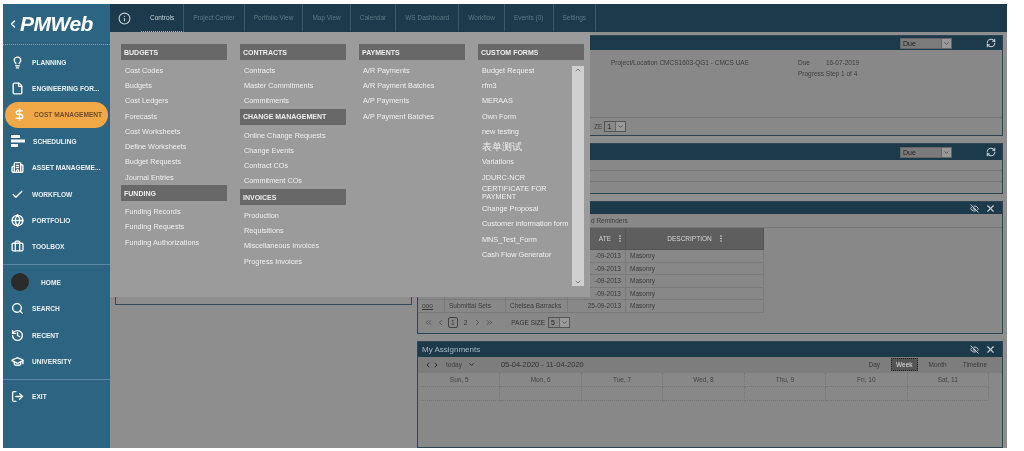 The height and width of the screenshot is (451, 1024). What do you see at coordinates (17, 361) in the screenshot?
I see `graduation-cap-icon` at bounding box center [17, 361].